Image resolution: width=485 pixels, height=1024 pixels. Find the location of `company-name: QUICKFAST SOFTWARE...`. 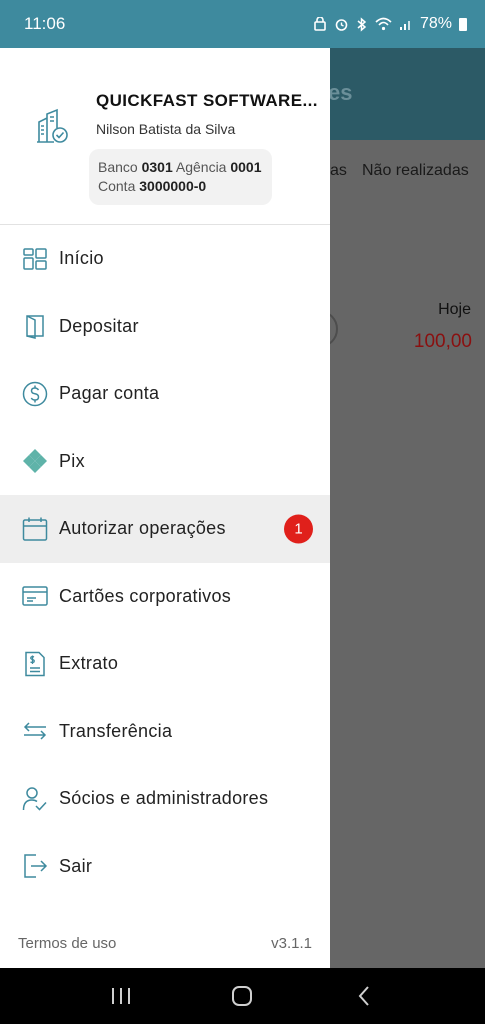

company-name: QUICKFAST SOFTWARE... is located at coordinates (207, 100).